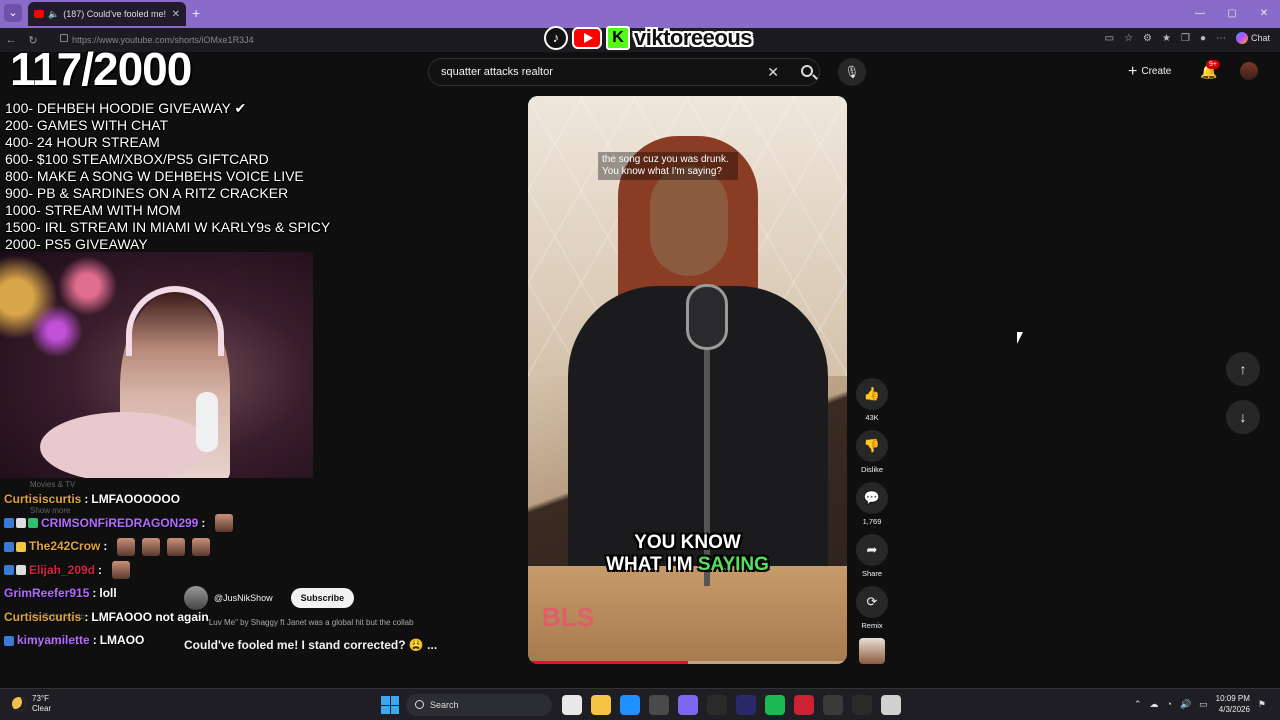 The image size is (1280, 720). What do you see at coordinates (871, 573) in the screenshot?
I see `share-label: Share` at bounding box center [871, 573].